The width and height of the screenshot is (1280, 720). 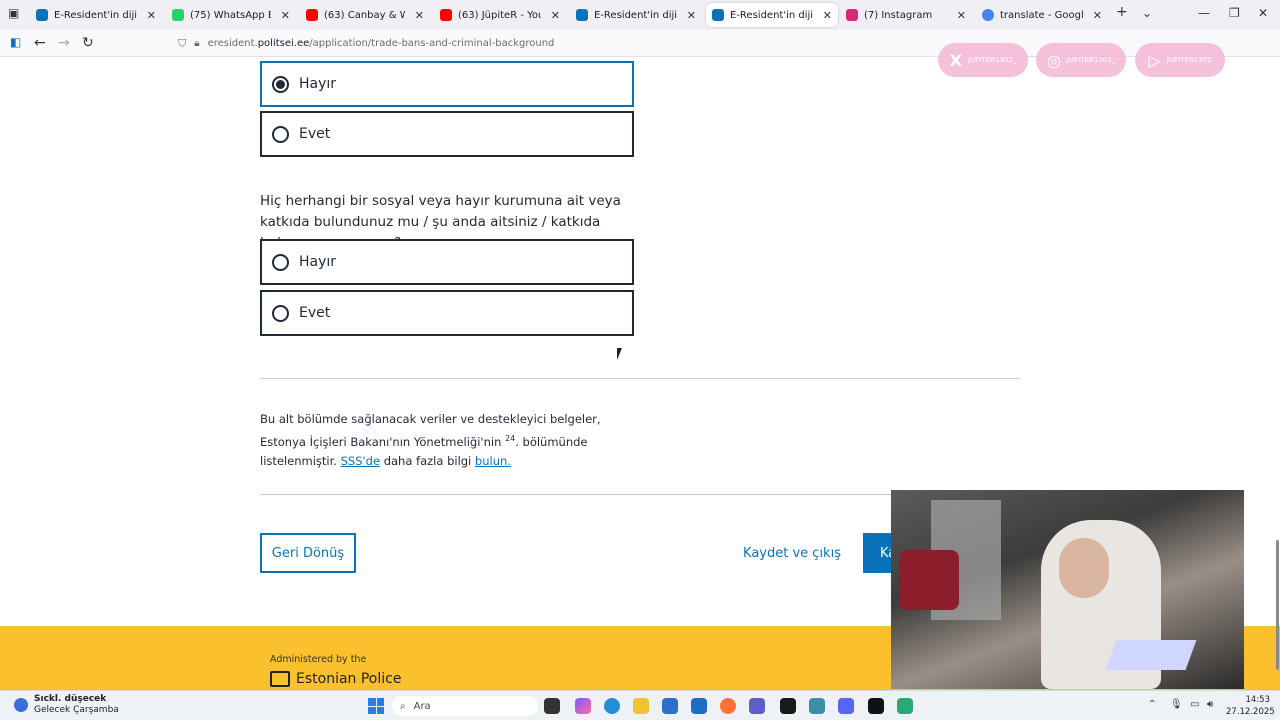 What do you see at coordinates (197, 43) in the screenshot?
I see `lock-icon: 🔒︎` at bounding box center [197, 43].